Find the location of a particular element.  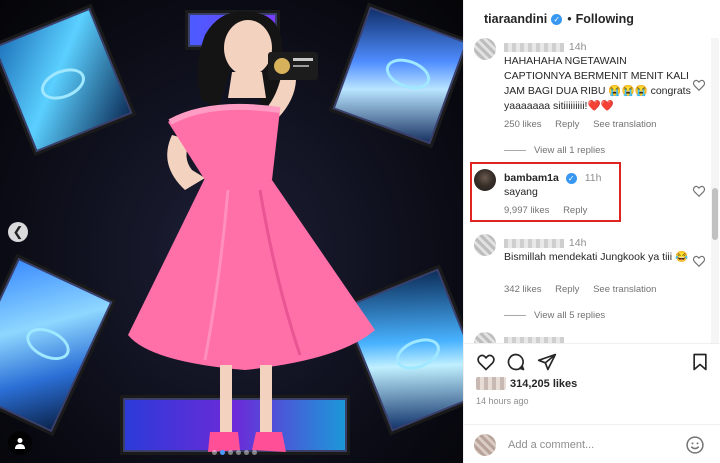

view-replies-label: View all 5 replies is located at coordinates (569, 315).